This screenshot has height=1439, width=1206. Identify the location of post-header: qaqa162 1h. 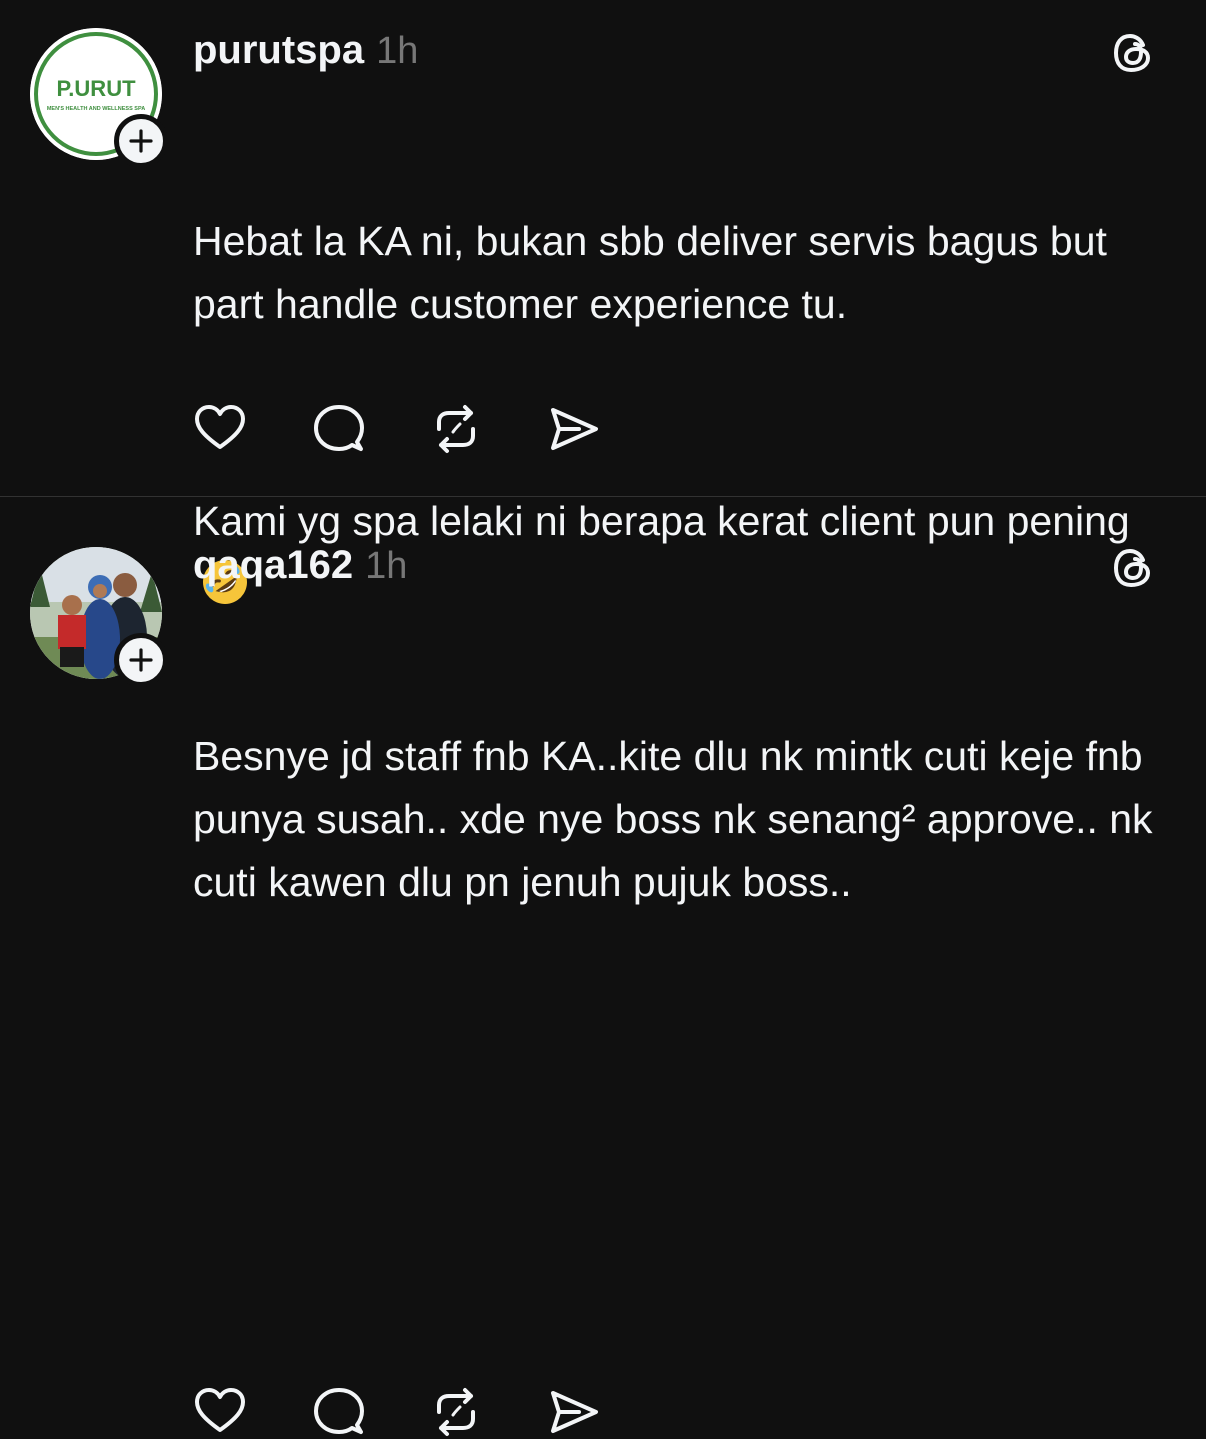
(679, 567).